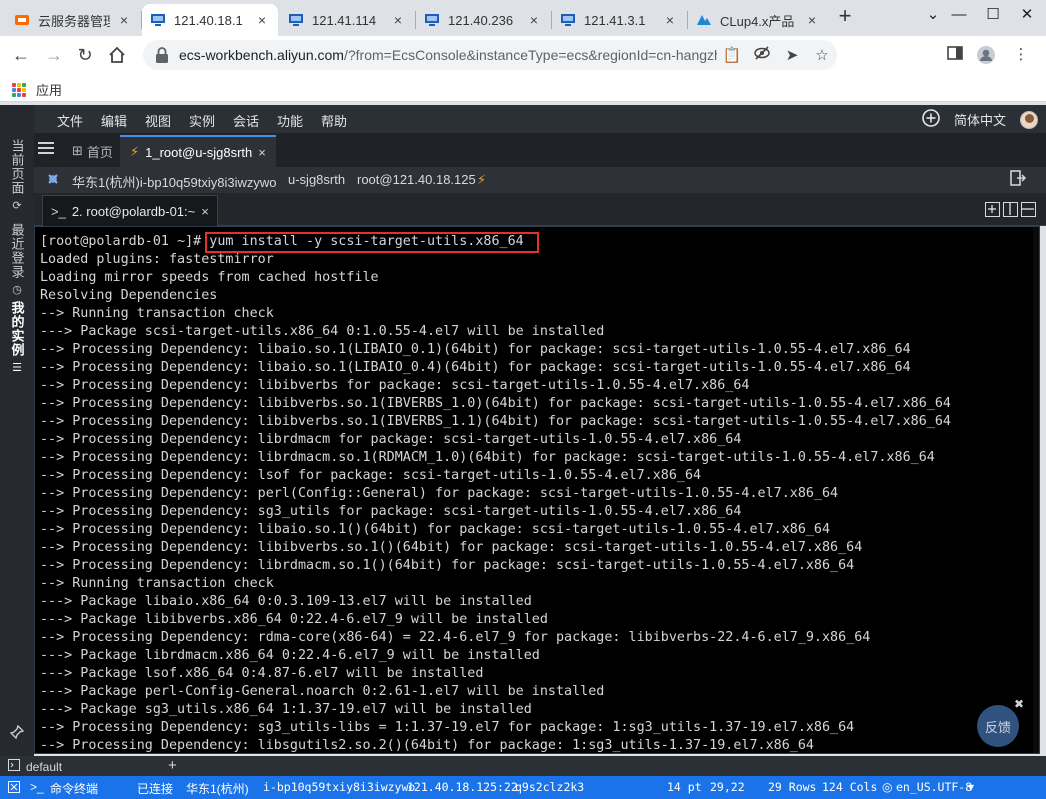 Image resolution: width=1046 pixels, height=799 pixels. I want to click on connected-icon: ⚡, so click(482, 179).